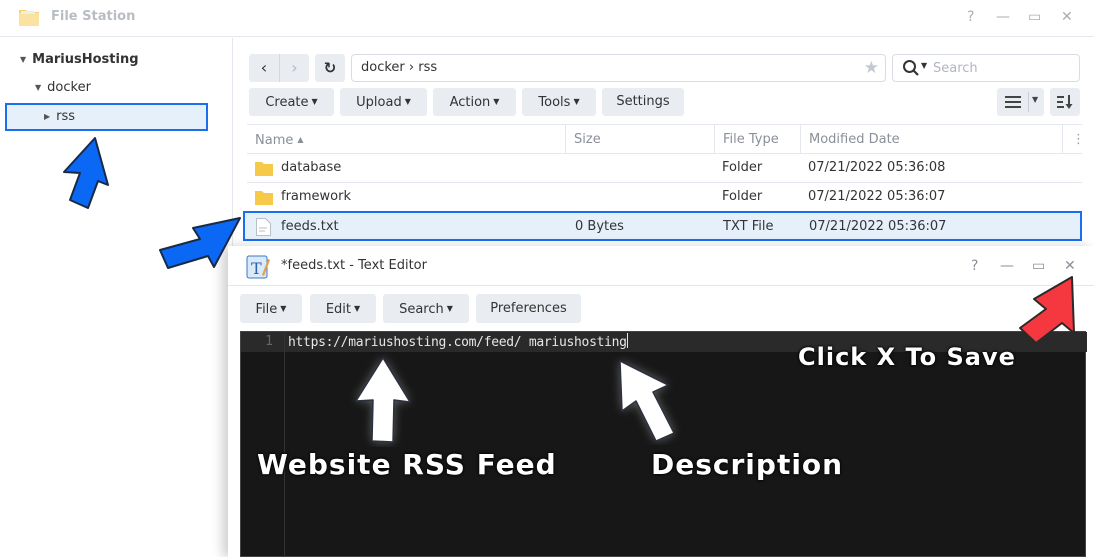 The height and width of the screenshot is (557, 1094). Describe the element at coordinates (1047, 310) in the screenshot. I see `red-arrow-icon` at that location.